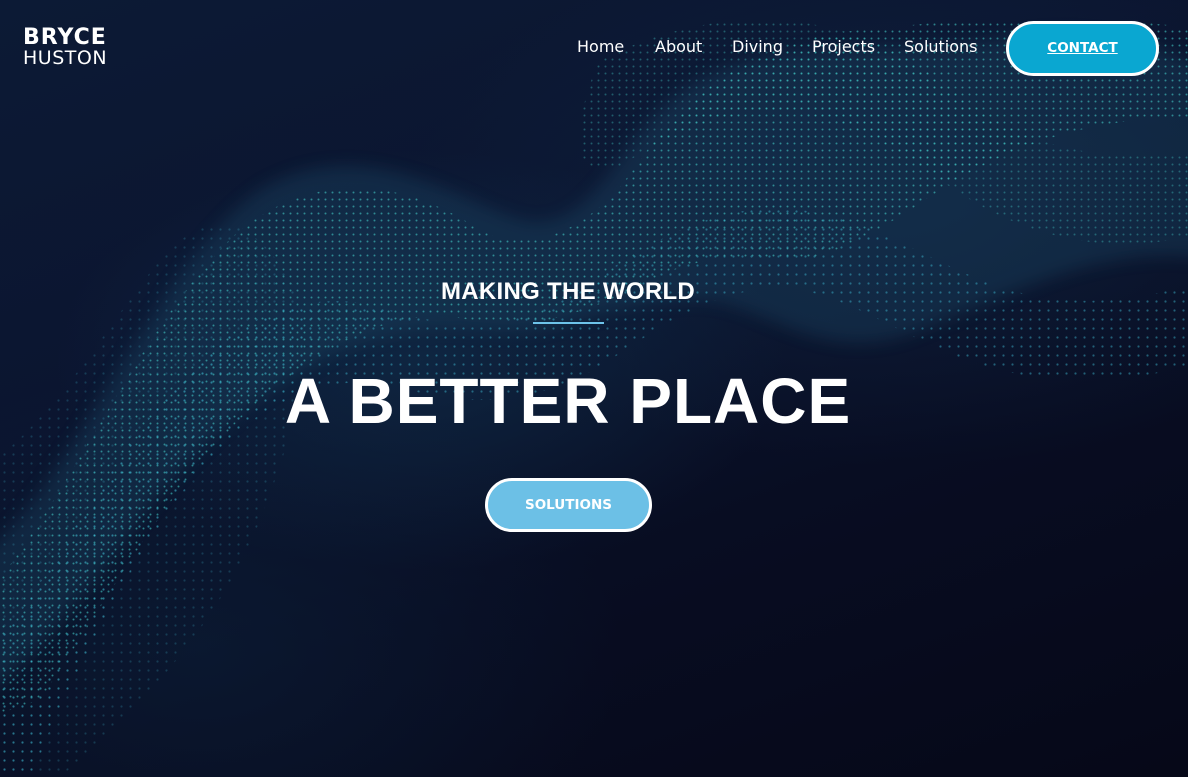 This screenshot has width=1188, height=777. Describe the element at coordinates (65, 37) in the screenshot. I see `logo-line-1: BRYCE` at that location.